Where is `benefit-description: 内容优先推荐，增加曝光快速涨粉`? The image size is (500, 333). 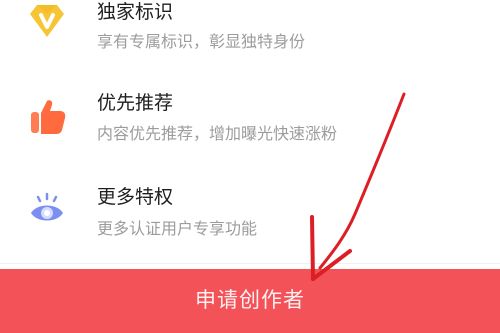 benefit-description: 内容优先推荐，增加曝光快速涨粉 is located at coordinates (217, 133).